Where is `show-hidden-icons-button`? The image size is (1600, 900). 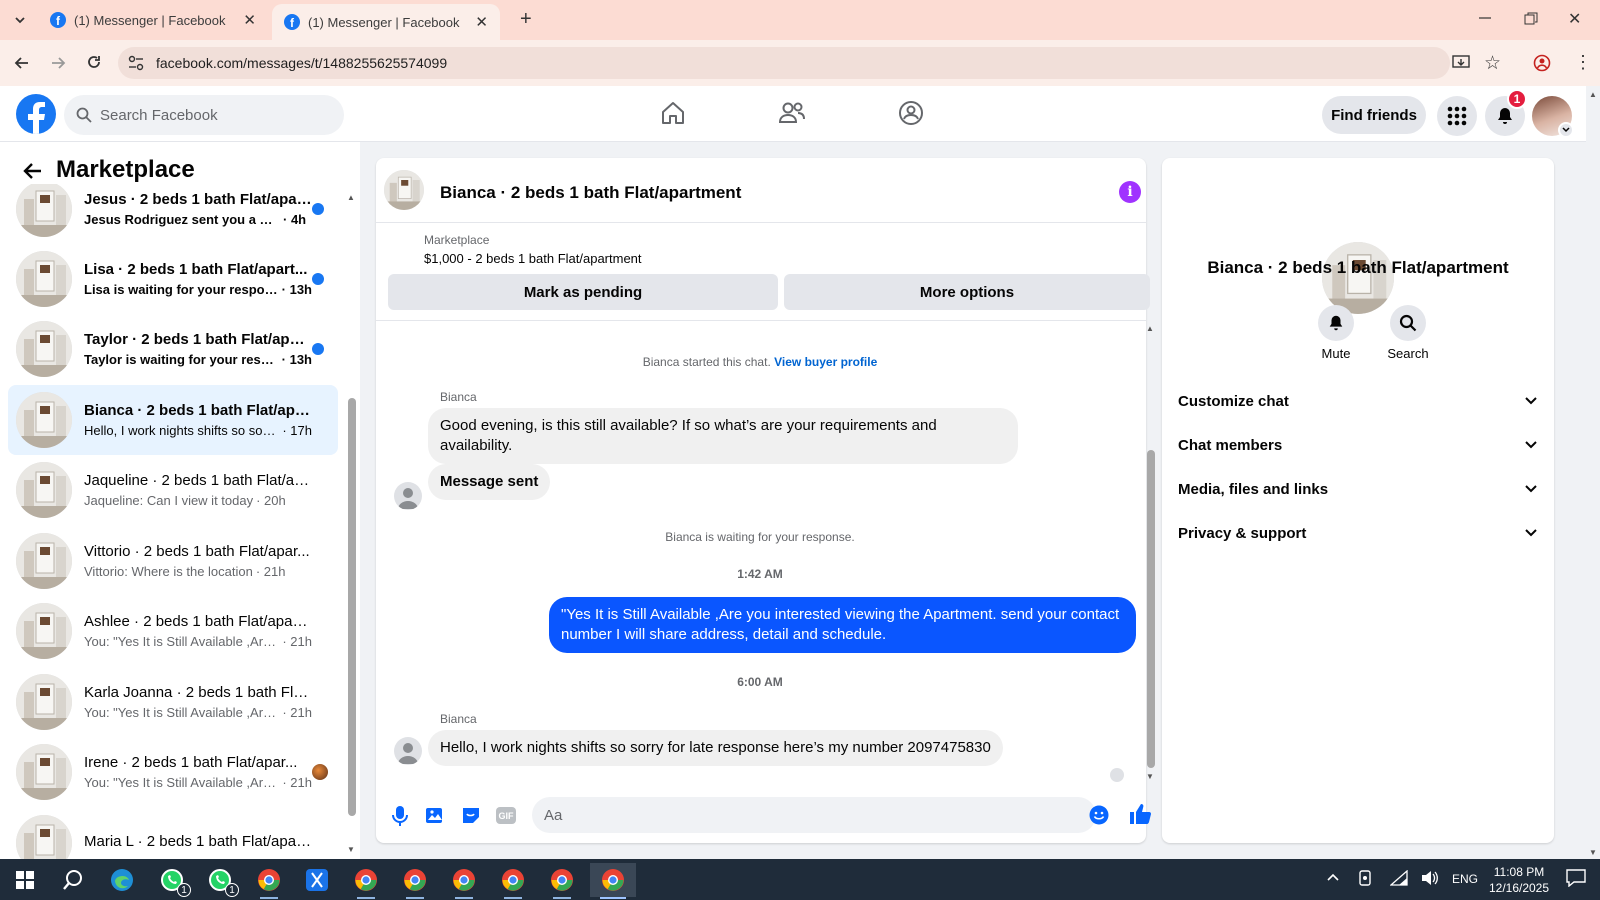 show-hidden-icons-button is located at coordinates (1333, 877).